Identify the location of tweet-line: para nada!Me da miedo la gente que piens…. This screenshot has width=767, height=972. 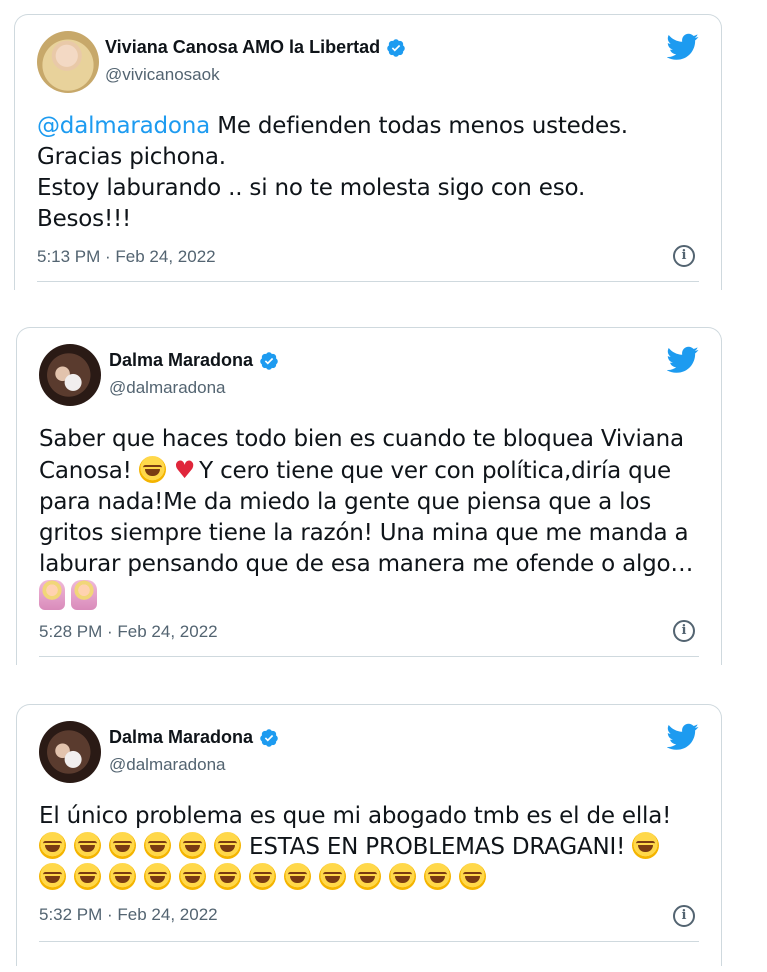
(345, 502).